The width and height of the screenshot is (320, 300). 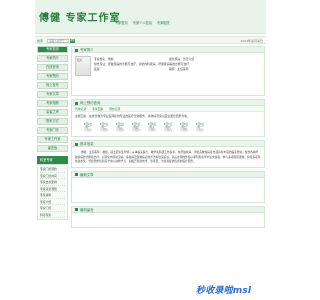 What do you see at coordinates (52, 160) in the screenshot?
I see `sidebar-section-title: 科室专家` at bounding box center [52, 160].